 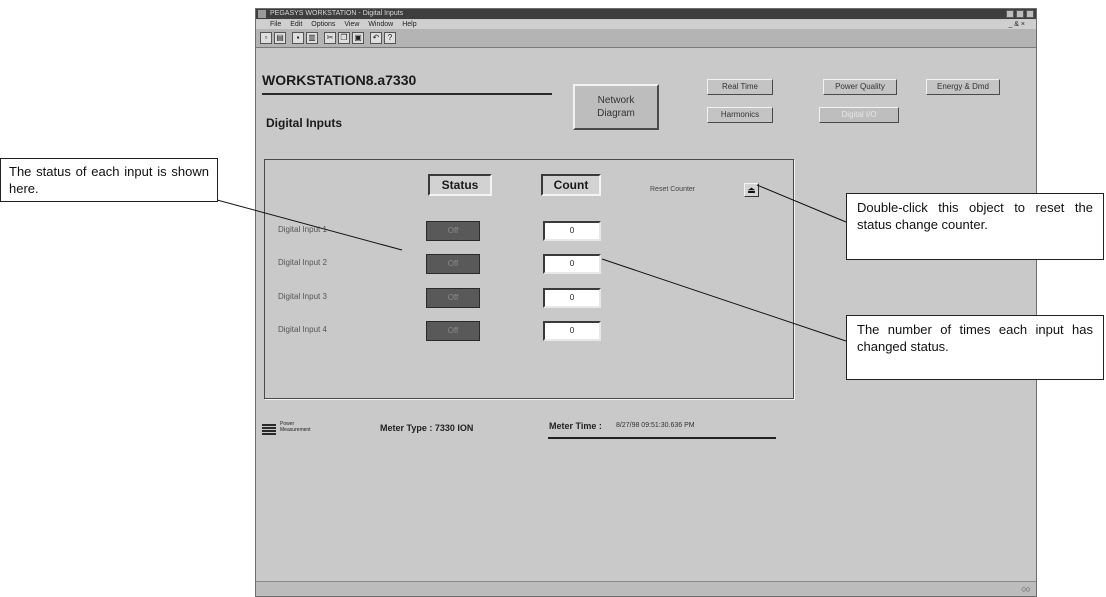 What do you see at coordinates (339, 80) in the screenshot?
I see `workstation-title: WORKSTATION8.a7330` at bounding box center [339, 80].